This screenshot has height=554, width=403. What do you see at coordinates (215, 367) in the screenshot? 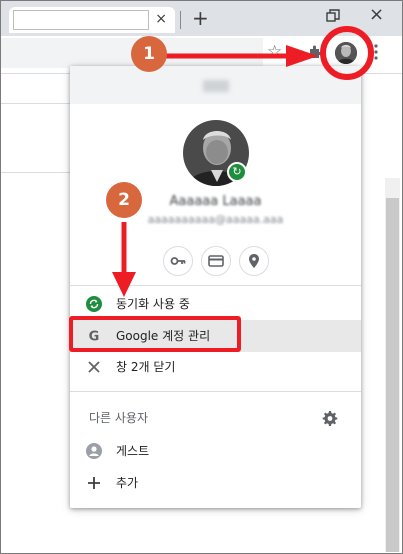
I see `close-windows-item: 창 2개 닫기` at bounding box center [215, 367].